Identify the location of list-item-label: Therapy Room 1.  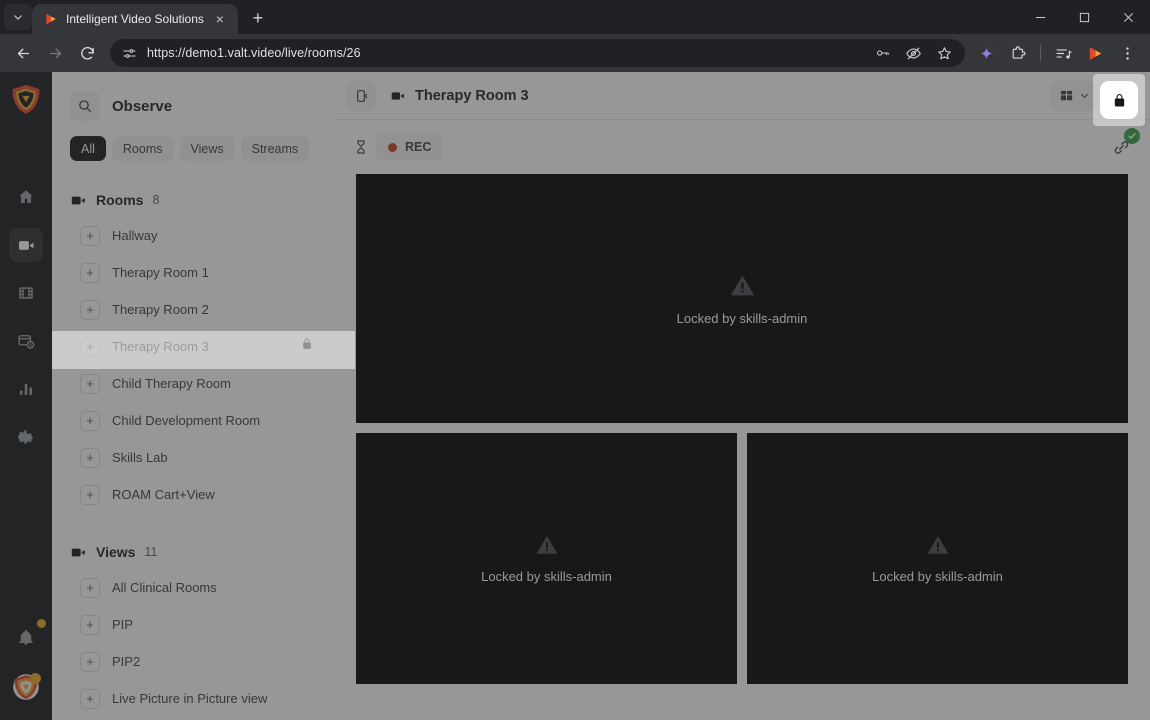
(160, 272).